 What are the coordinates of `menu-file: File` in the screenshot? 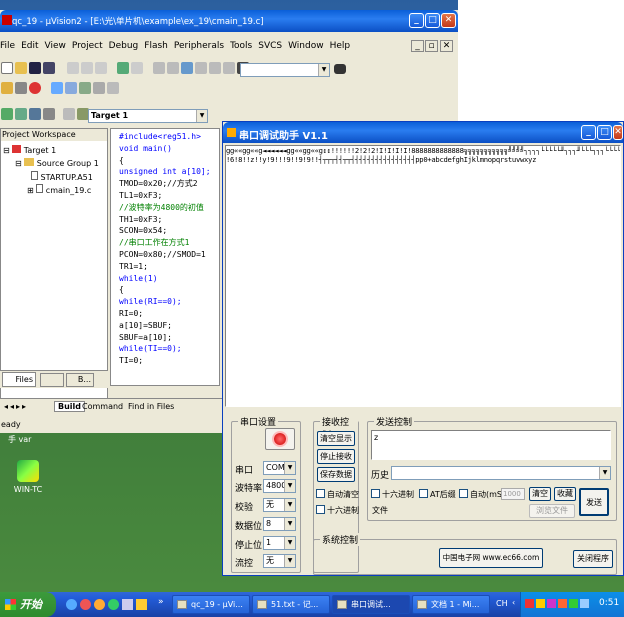 It's located at (7, 46).